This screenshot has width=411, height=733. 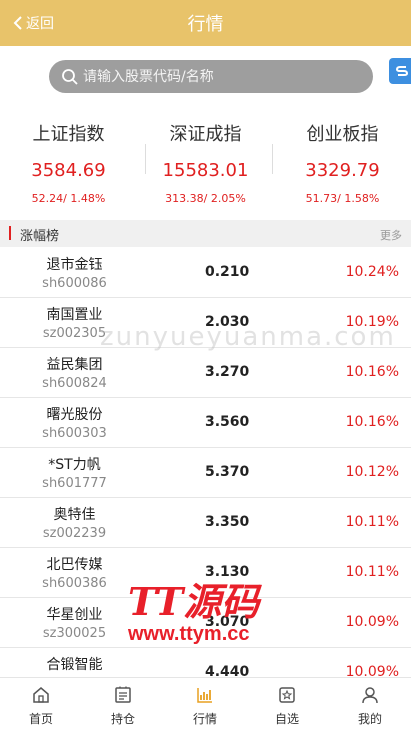 I want to click on stock-name: 南国置业, so click(x=74, y=315).